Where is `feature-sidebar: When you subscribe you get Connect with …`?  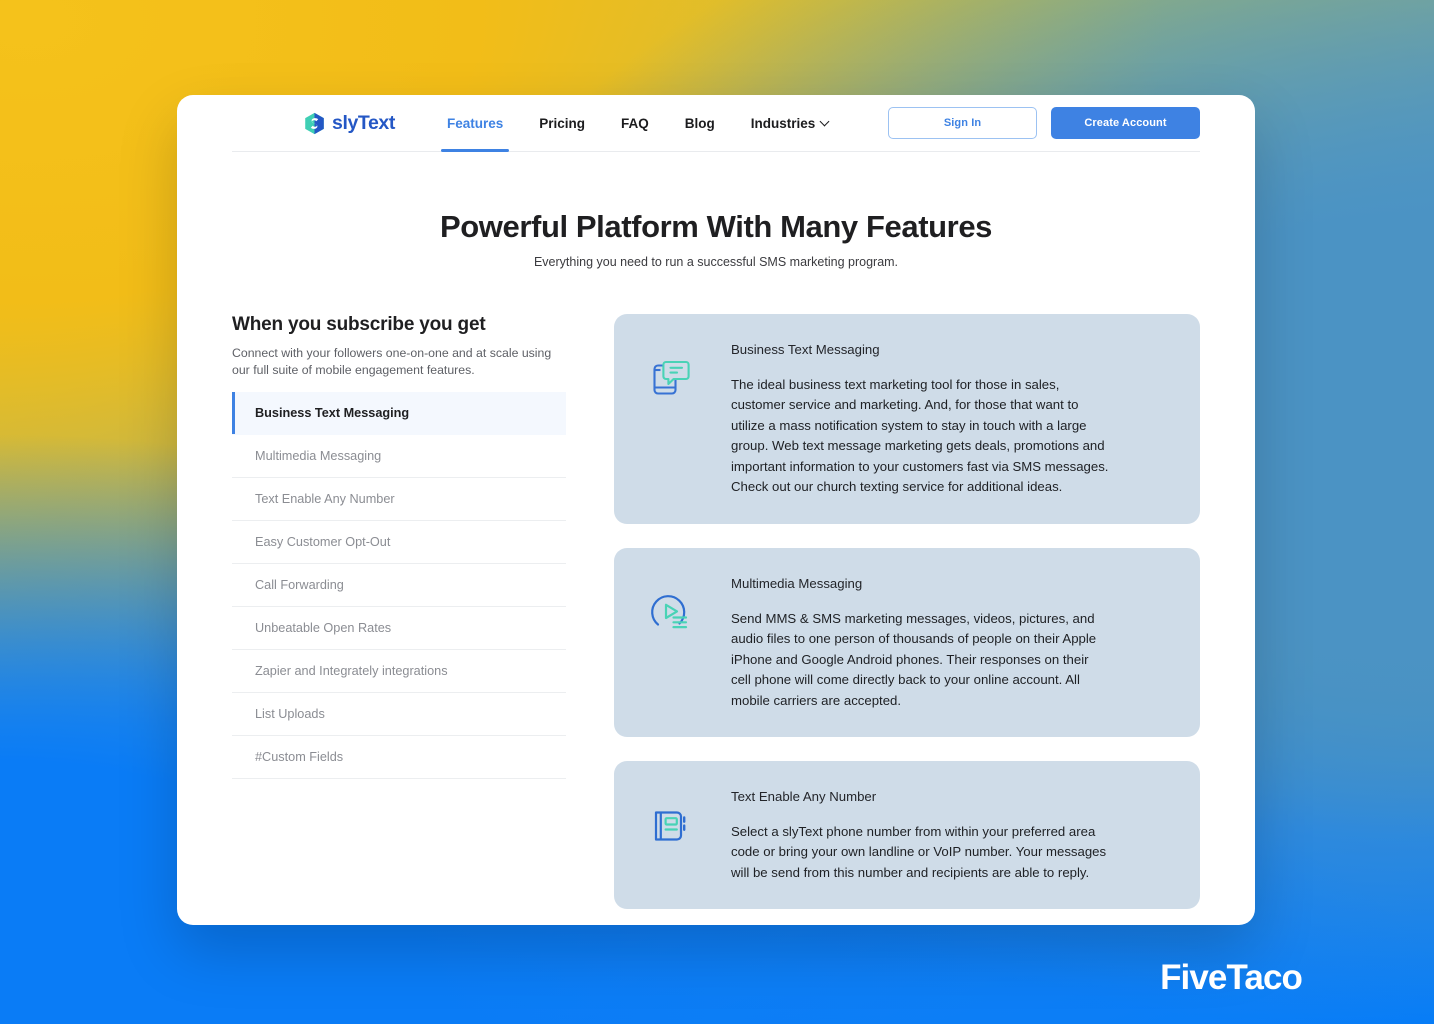
feature-sidebar: When you subscribe you get Connect with … is located at coordinates (399, 619).